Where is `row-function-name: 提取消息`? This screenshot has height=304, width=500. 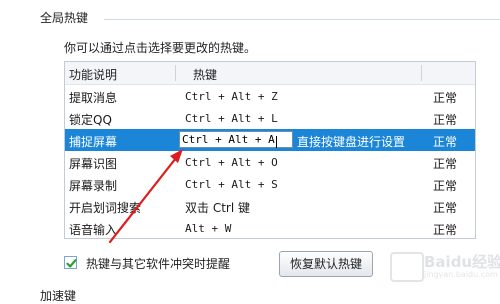
row-function-name: 提取消息 is located at coordinates (93, 98).